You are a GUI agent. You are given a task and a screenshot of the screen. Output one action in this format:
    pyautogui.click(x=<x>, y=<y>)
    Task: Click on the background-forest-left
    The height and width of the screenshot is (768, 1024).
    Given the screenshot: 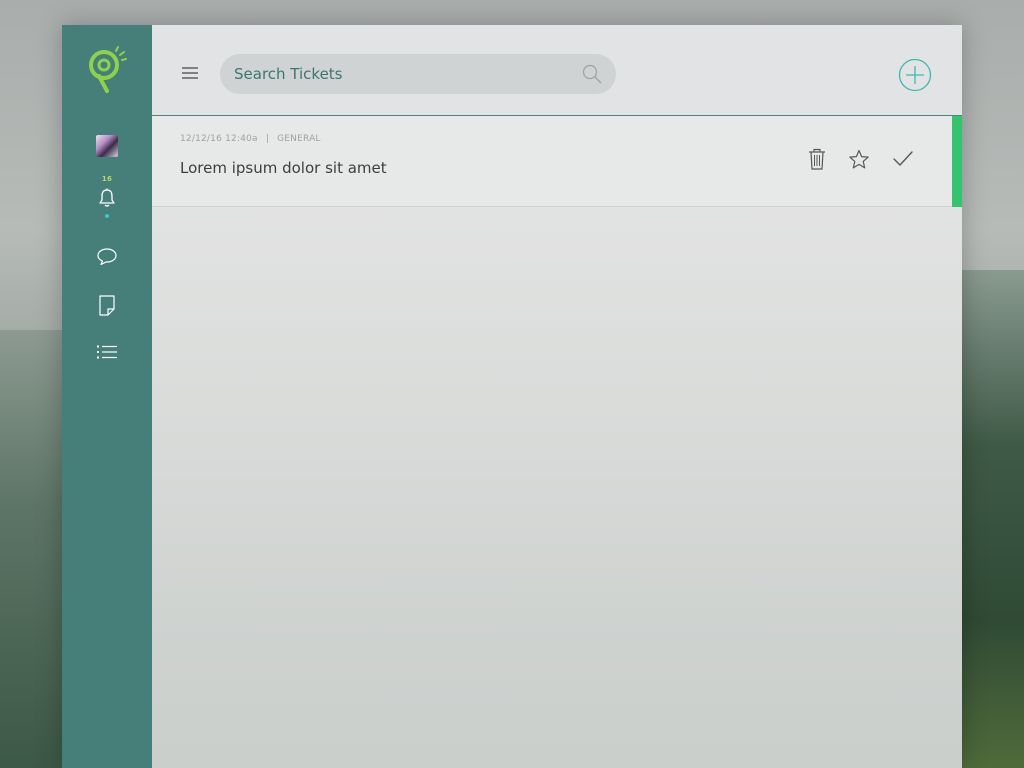 What is the action you would take?
    pyautogui.click(x=31, y=549)
    